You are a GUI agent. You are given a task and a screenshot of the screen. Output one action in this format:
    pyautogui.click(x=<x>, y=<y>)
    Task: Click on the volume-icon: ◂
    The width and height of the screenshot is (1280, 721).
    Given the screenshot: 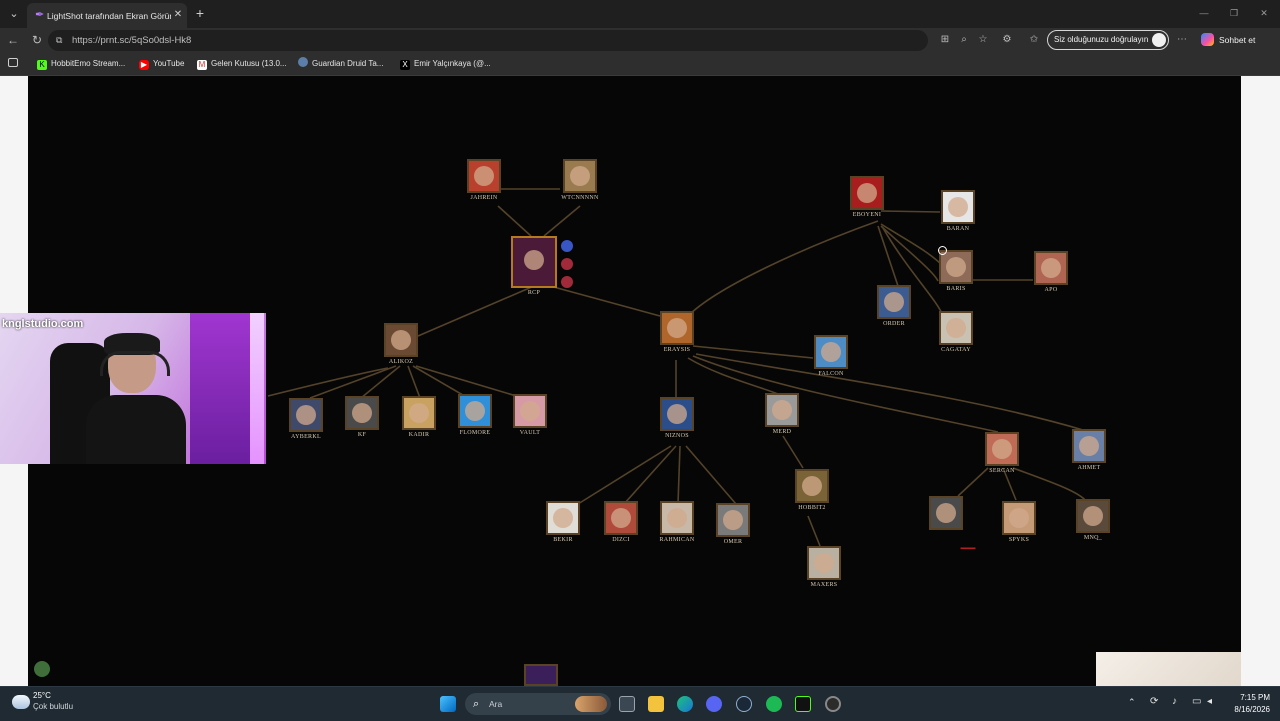 What is the action you would take?
    pyautogui.click(x=1209, y=701)
    